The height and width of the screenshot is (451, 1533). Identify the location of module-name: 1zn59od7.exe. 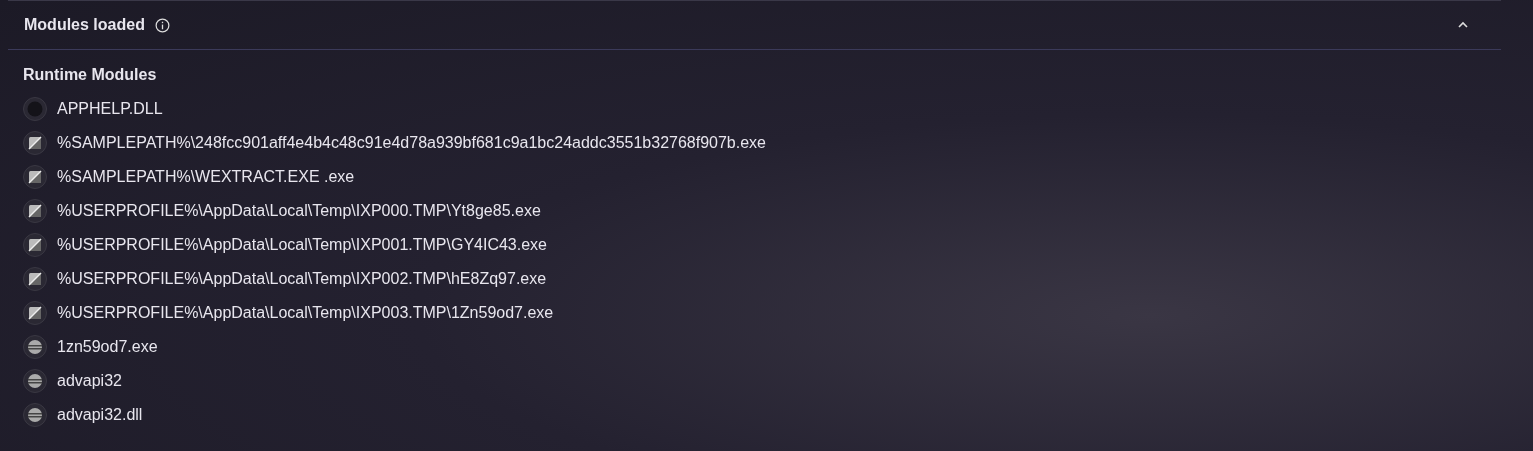
(107, 347).